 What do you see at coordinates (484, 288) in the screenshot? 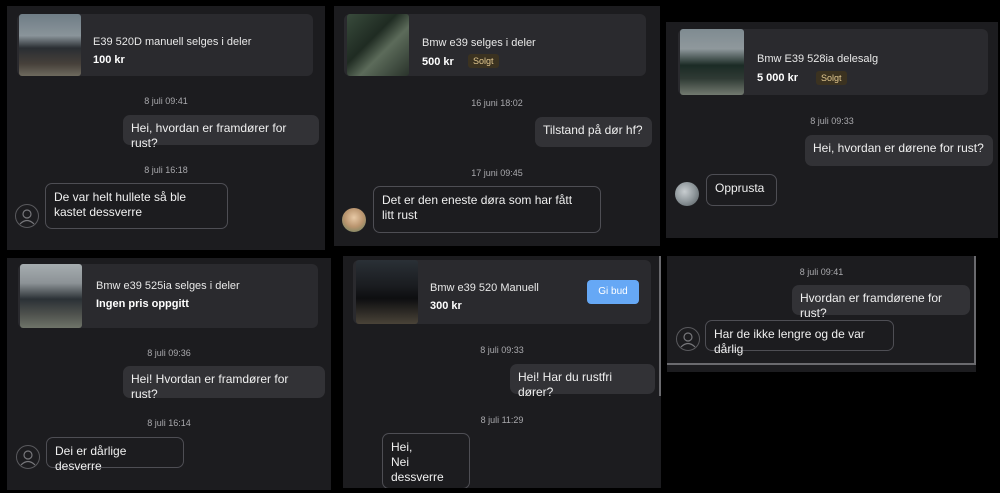
I see `listing-title: Bmw e39 520 Manuell` at bounding box center [484, 288].